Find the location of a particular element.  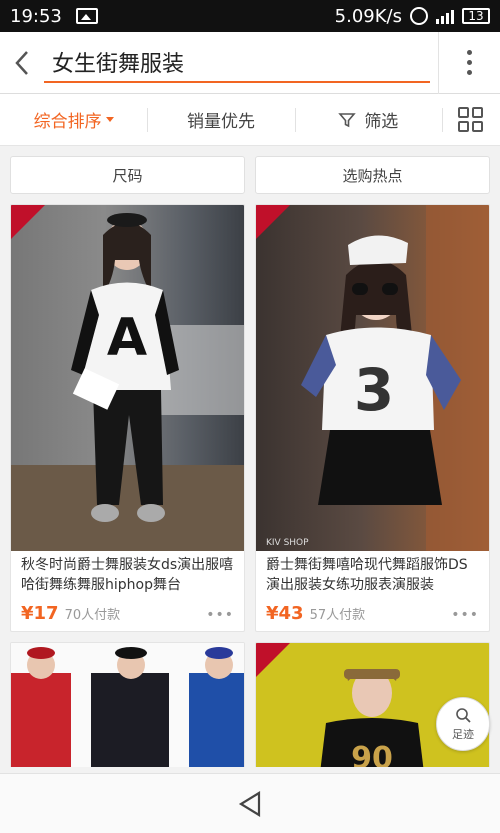

grid-view-toggle is located at coordinates (470, 120).